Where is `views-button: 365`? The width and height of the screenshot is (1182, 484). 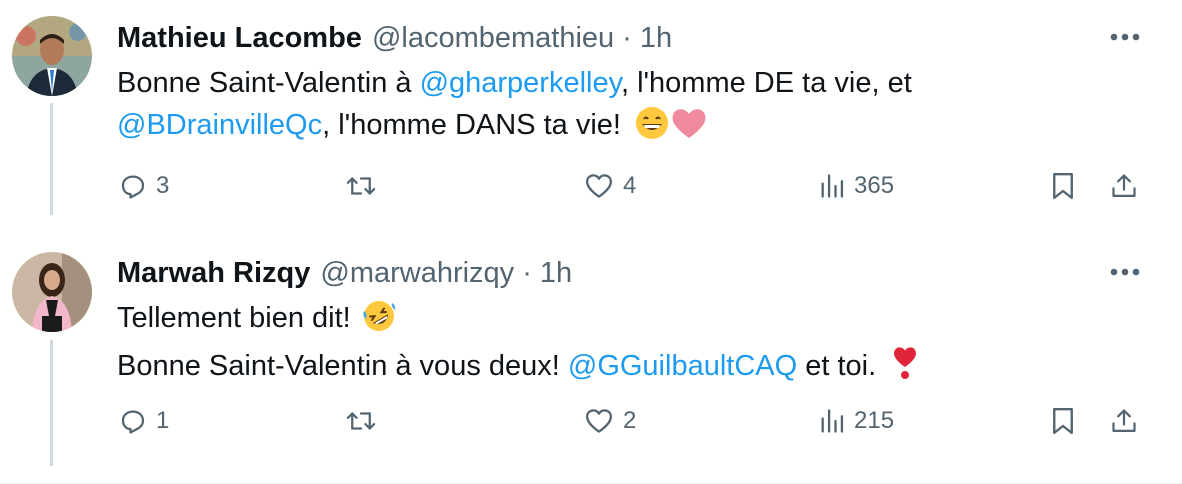 views-button: 365 is located at coordinates (856, 186).